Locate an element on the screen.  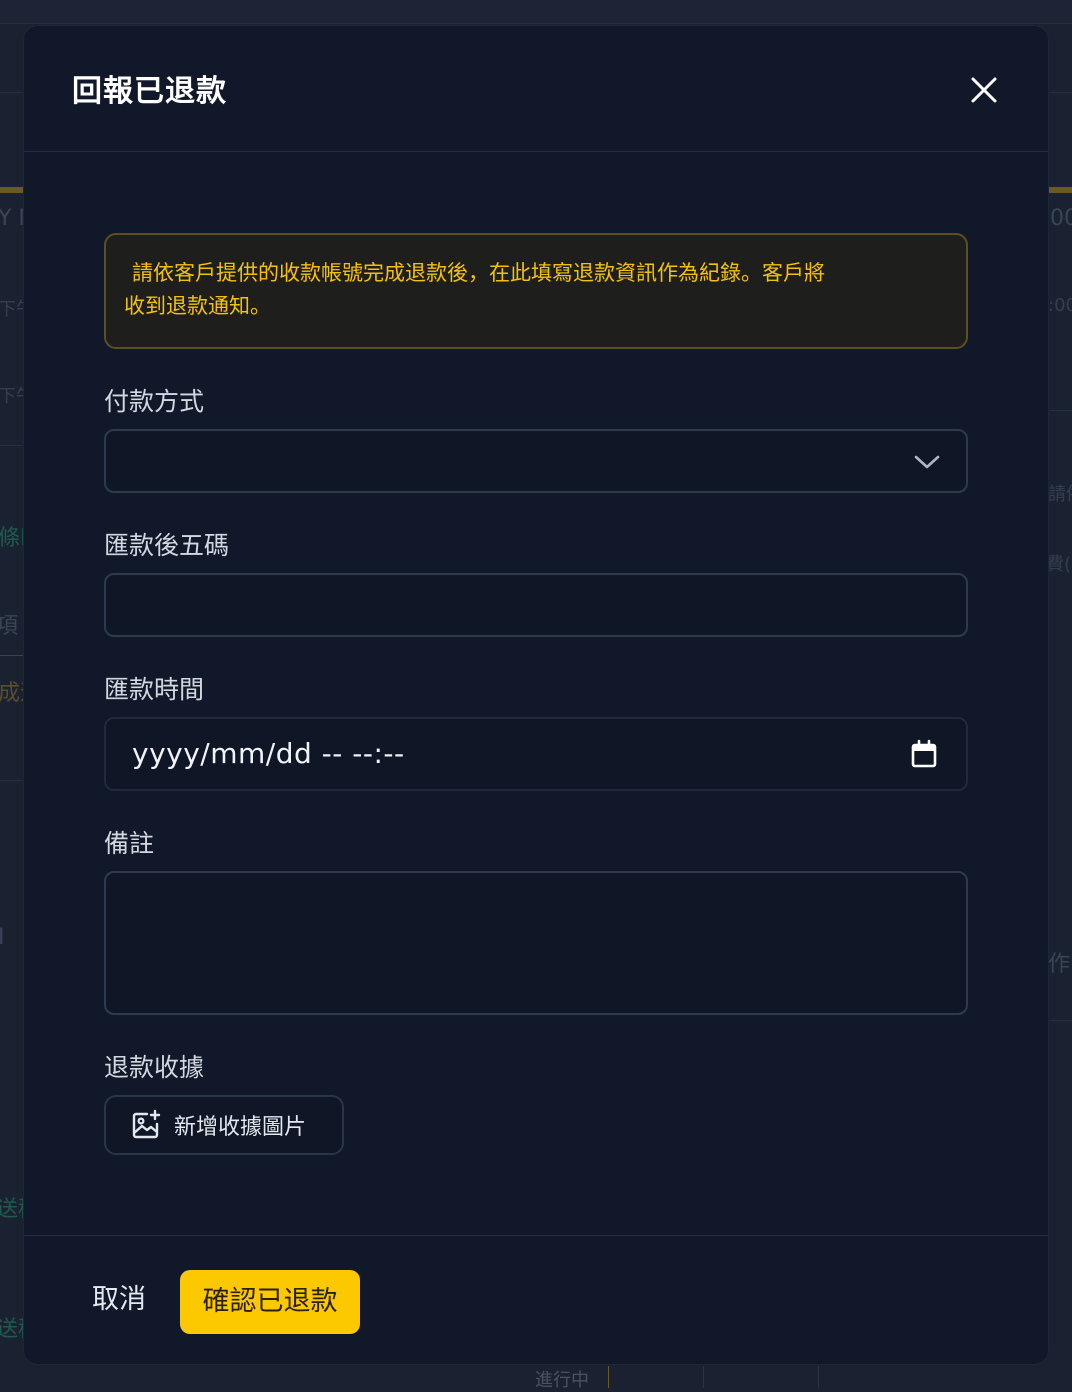
remit-time-input: yyyy/mm/dd -- --:-- is located at coordinates (536, 754).